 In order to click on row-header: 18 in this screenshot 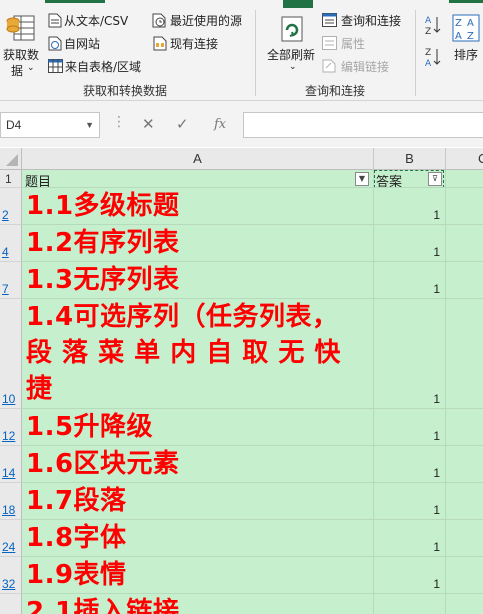, I will do `click(11, 501)`.